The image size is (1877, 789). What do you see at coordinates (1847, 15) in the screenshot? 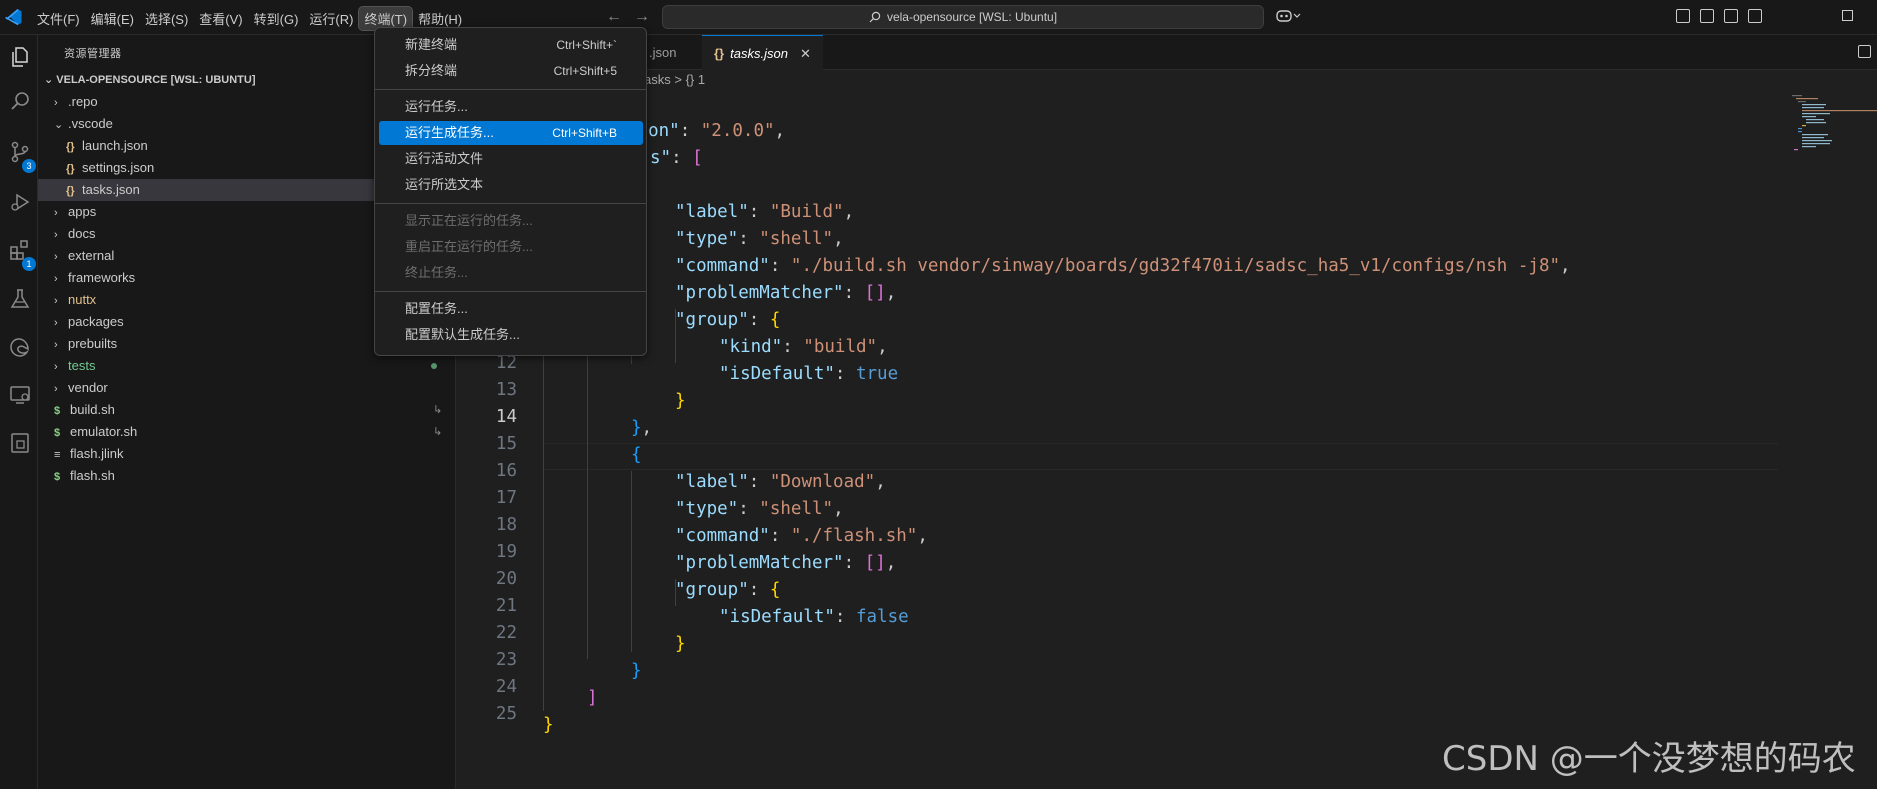
I see `window-restore-icon` at bounding box center [1847, 15].